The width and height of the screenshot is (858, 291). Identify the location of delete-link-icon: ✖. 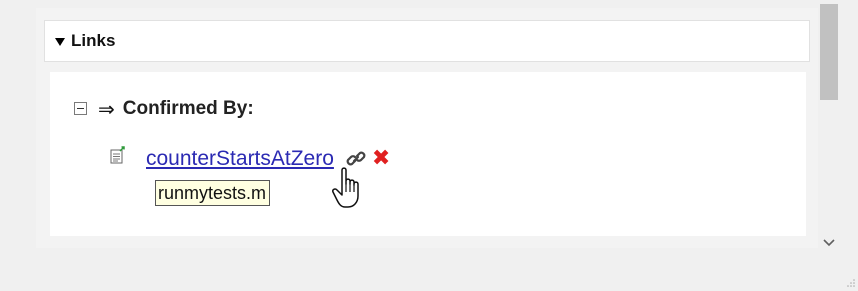
(381, 159).